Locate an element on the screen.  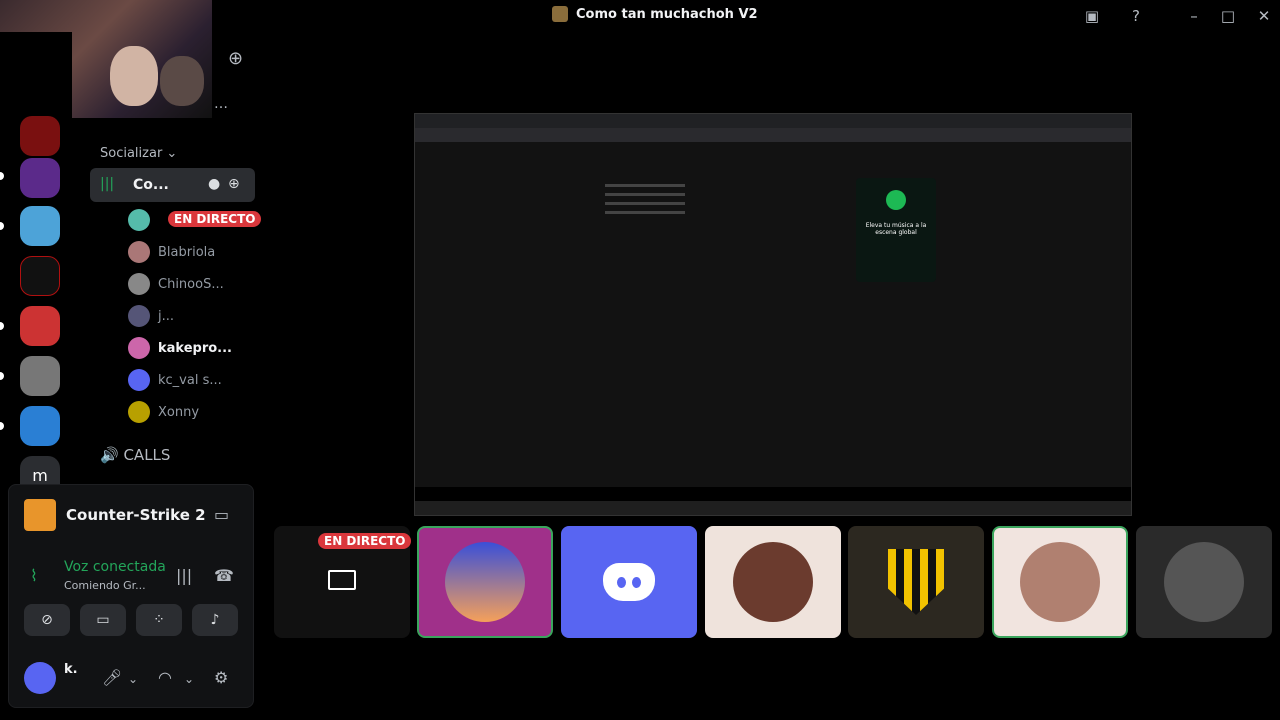
activities-button: ⁘ is located at coordinates (159, 620).